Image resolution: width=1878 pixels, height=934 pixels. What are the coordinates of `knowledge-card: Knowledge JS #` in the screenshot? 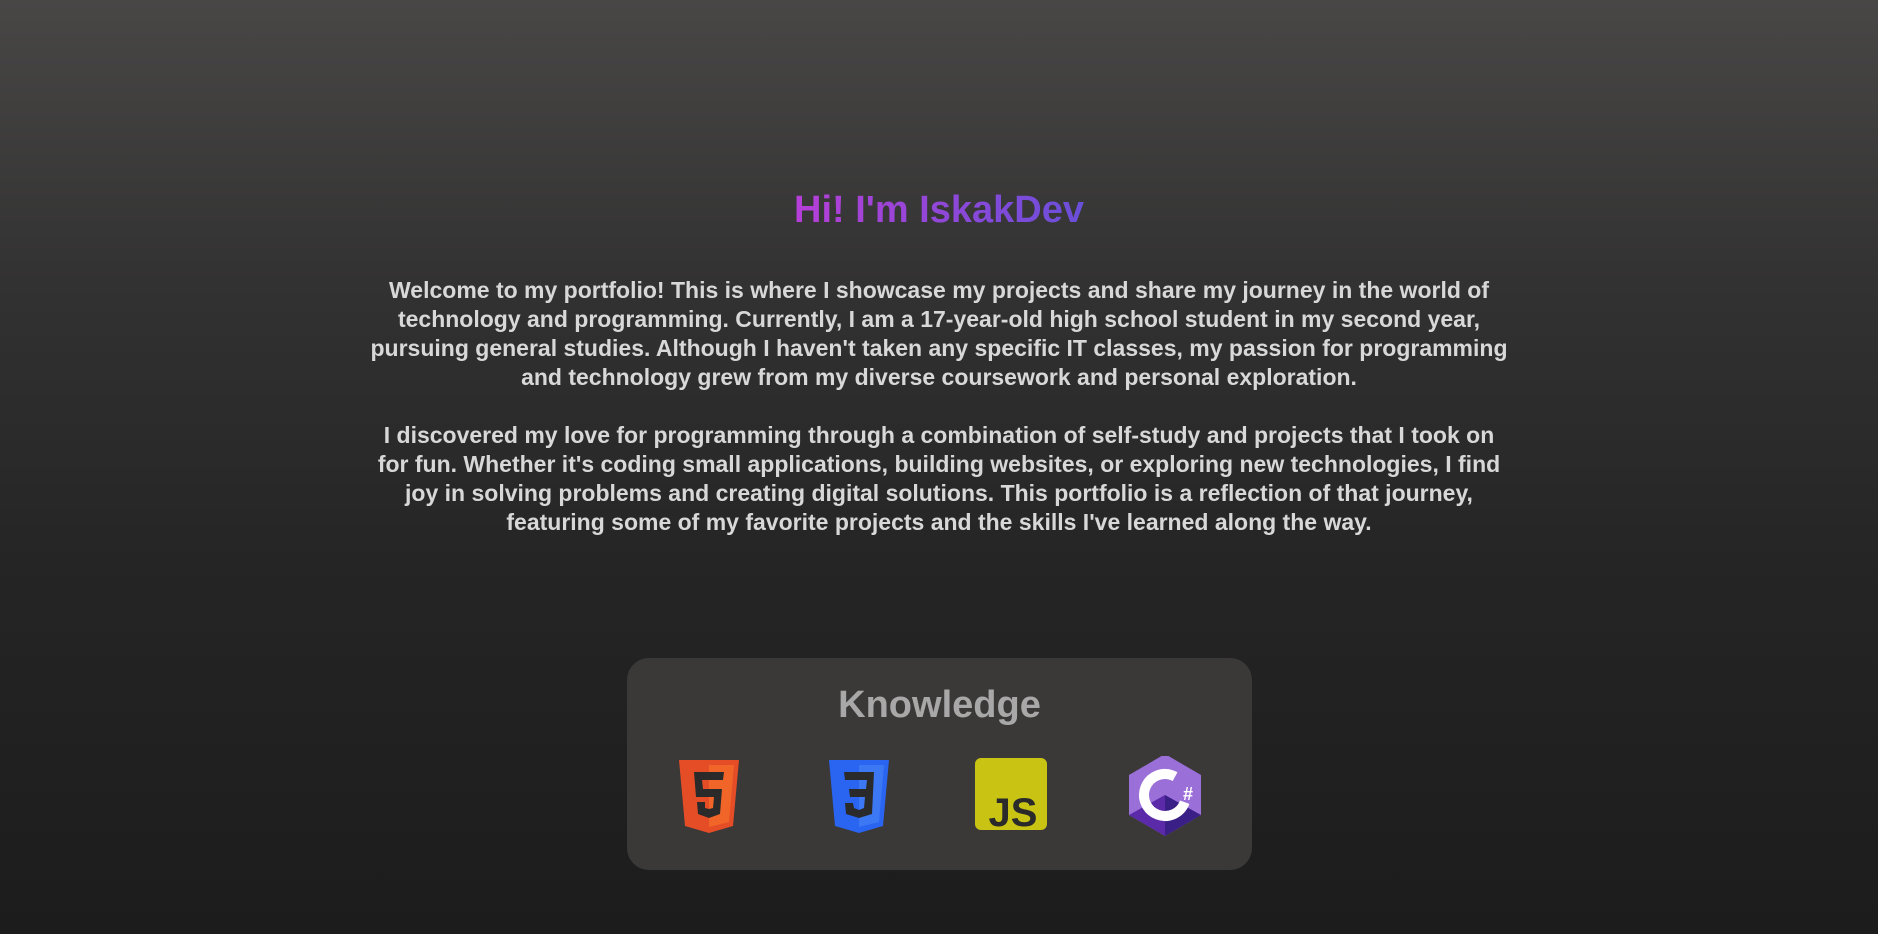 It's located at (939, 764).